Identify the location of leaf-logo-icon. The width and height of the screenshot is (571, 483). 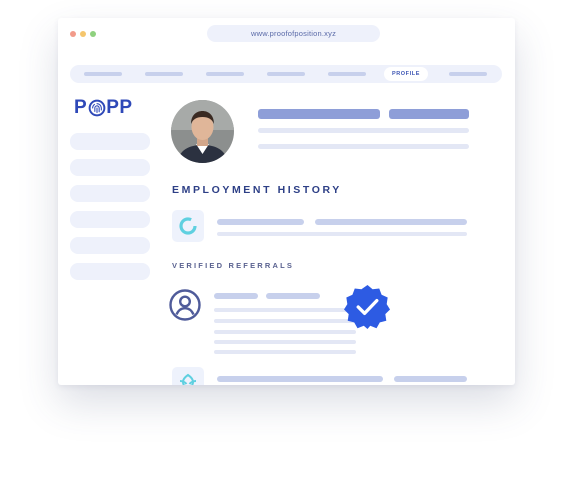
(188, 379).